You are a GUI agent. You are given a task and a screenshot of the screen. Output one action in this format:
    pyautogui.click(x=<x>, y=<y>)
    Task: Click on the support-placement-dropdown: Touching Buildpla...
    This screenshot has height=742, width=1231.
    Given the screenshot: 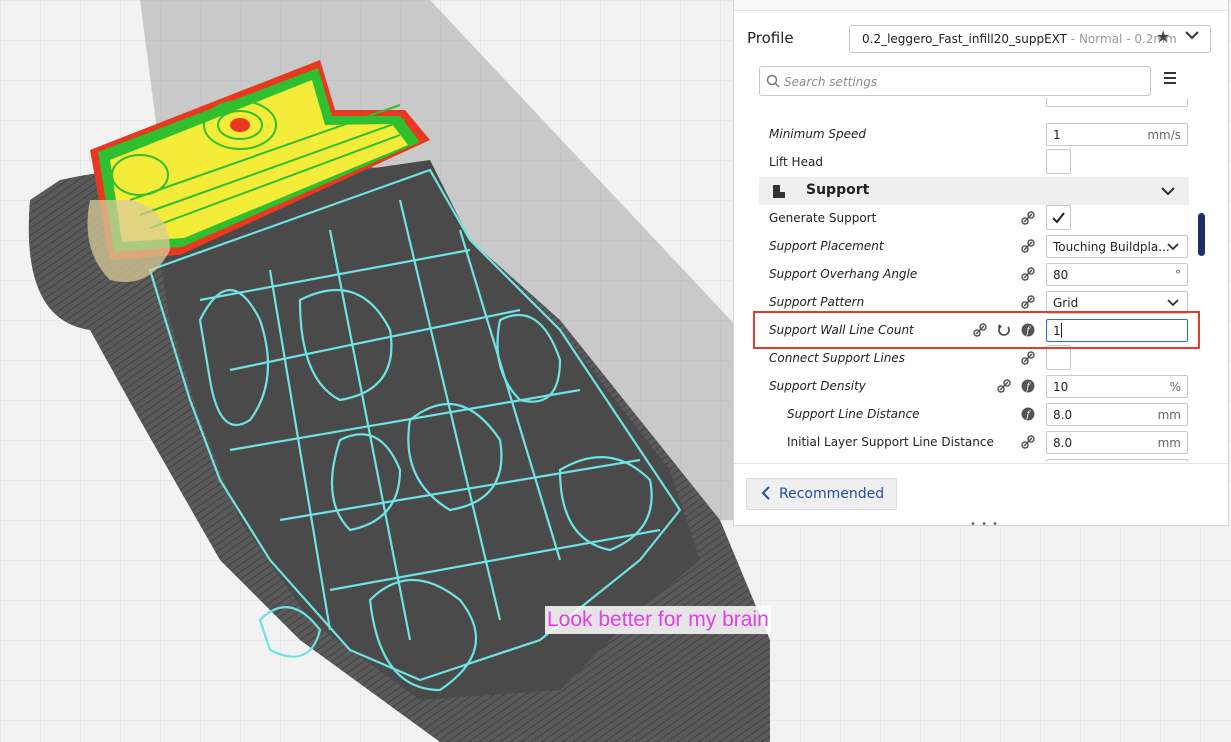 What is the action you would take?
    pyautogui.click(x=1117, y=246)
    